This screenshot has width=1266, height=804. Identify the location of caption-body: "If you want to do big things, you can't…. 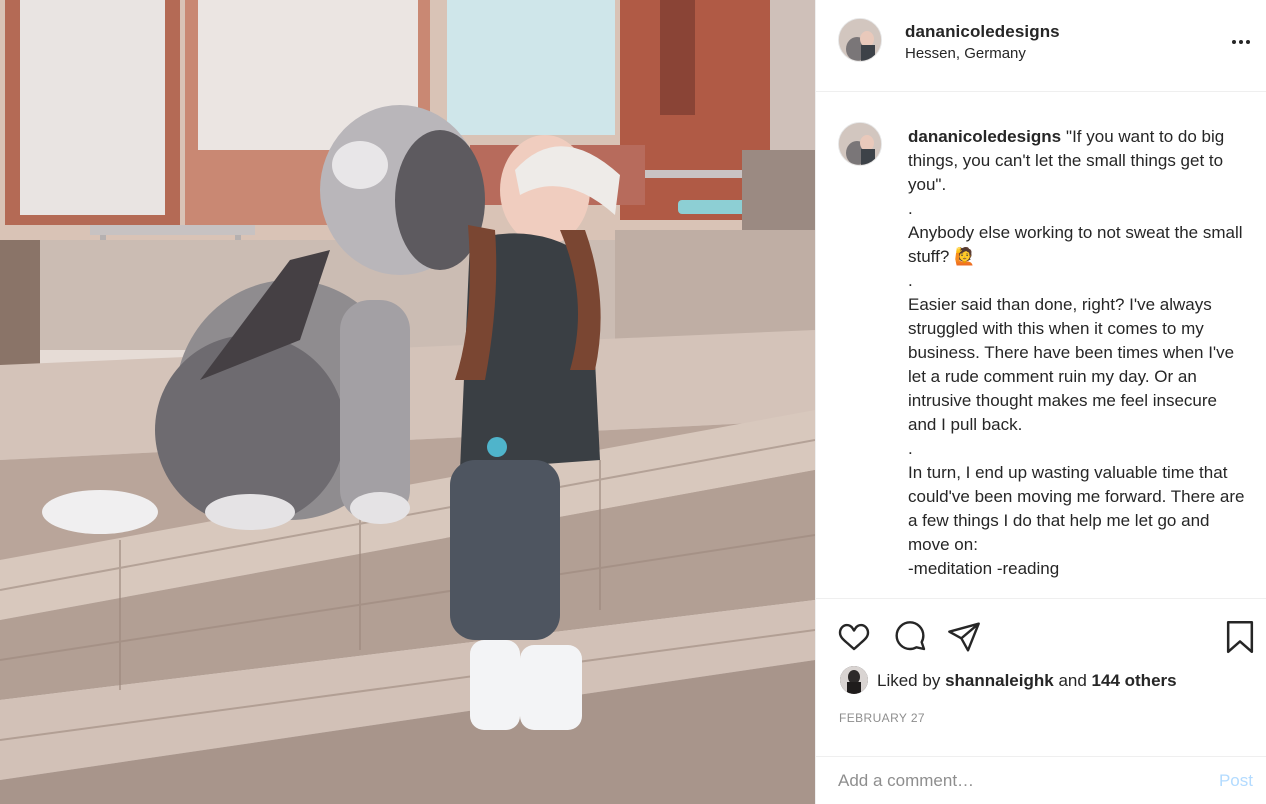
(1076, 352).